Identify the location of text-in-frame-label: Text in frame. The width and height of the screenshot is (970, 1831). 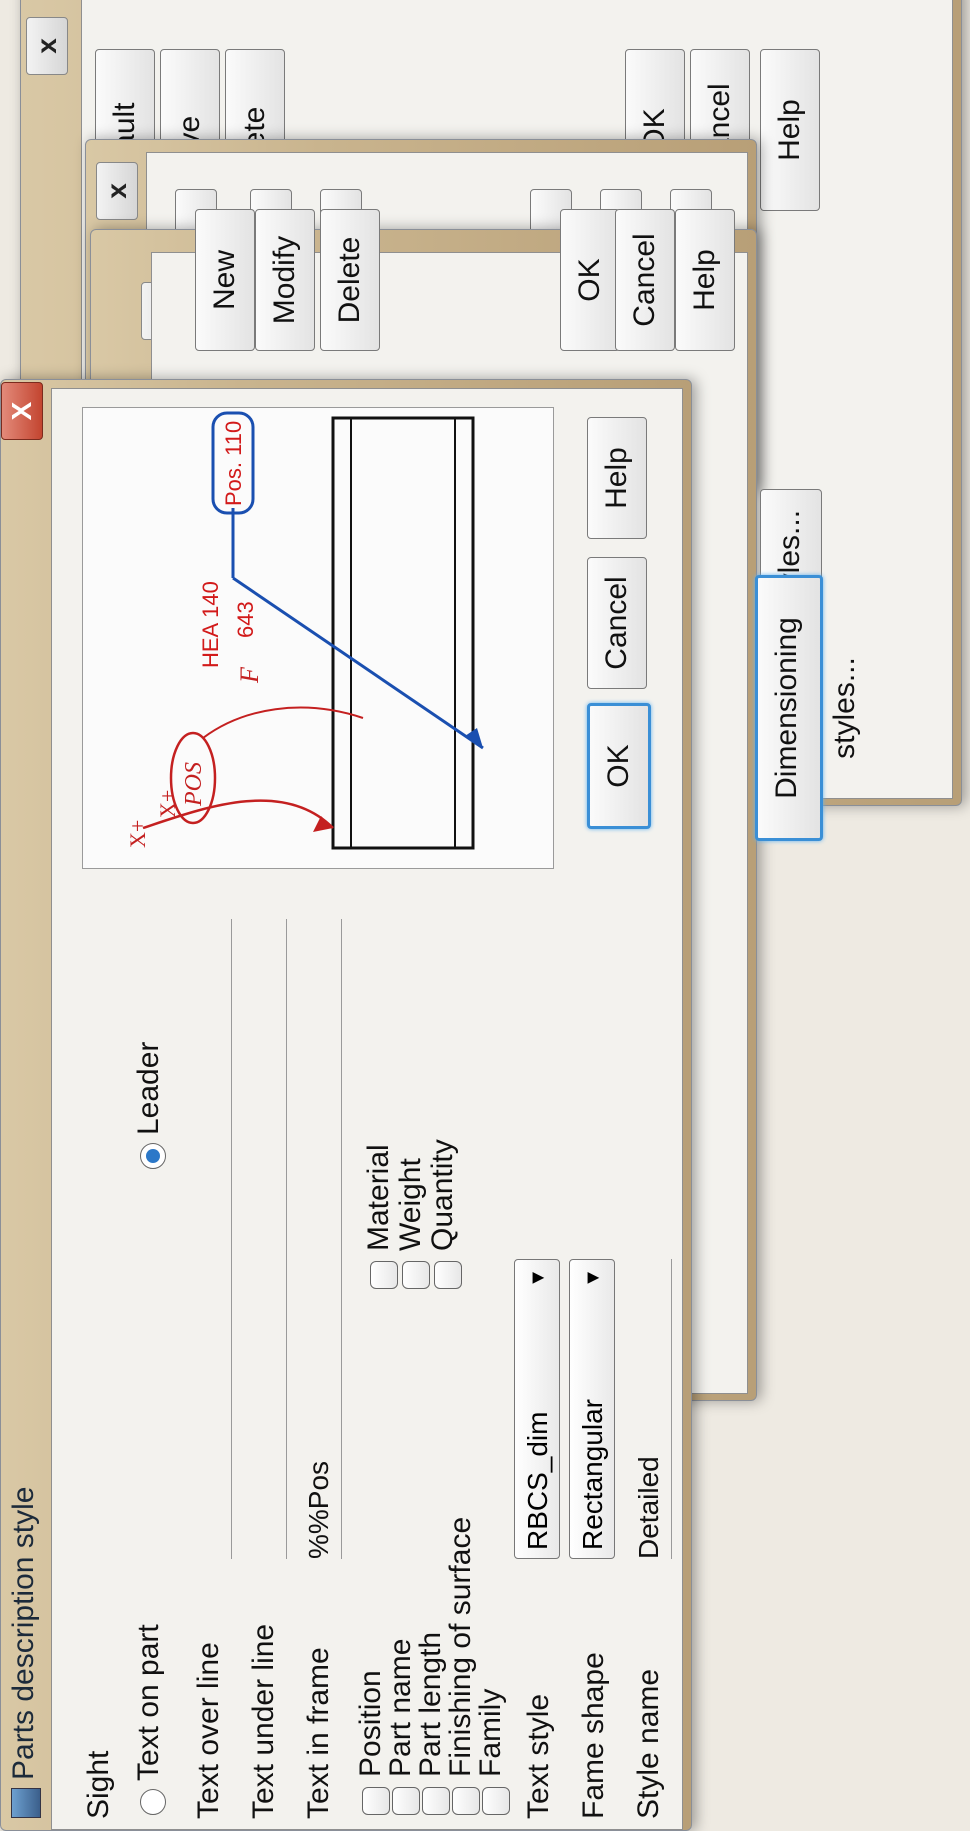
(318, 1733).